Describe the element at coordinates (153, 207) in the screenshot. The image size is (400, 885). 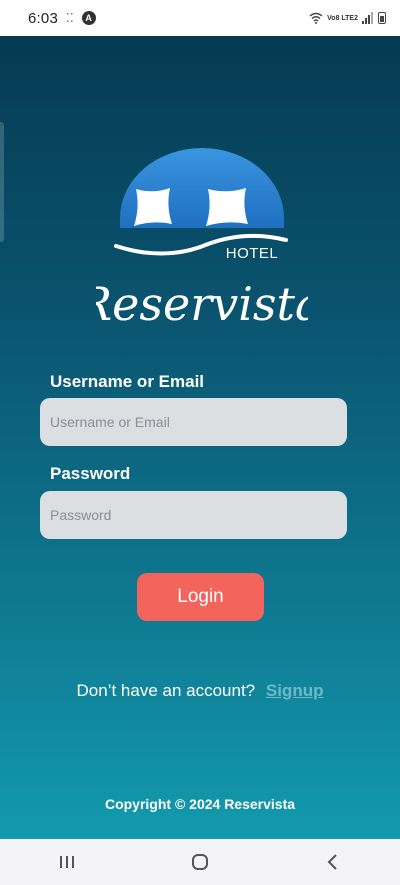
I see `pillow-left-icon` at that location.